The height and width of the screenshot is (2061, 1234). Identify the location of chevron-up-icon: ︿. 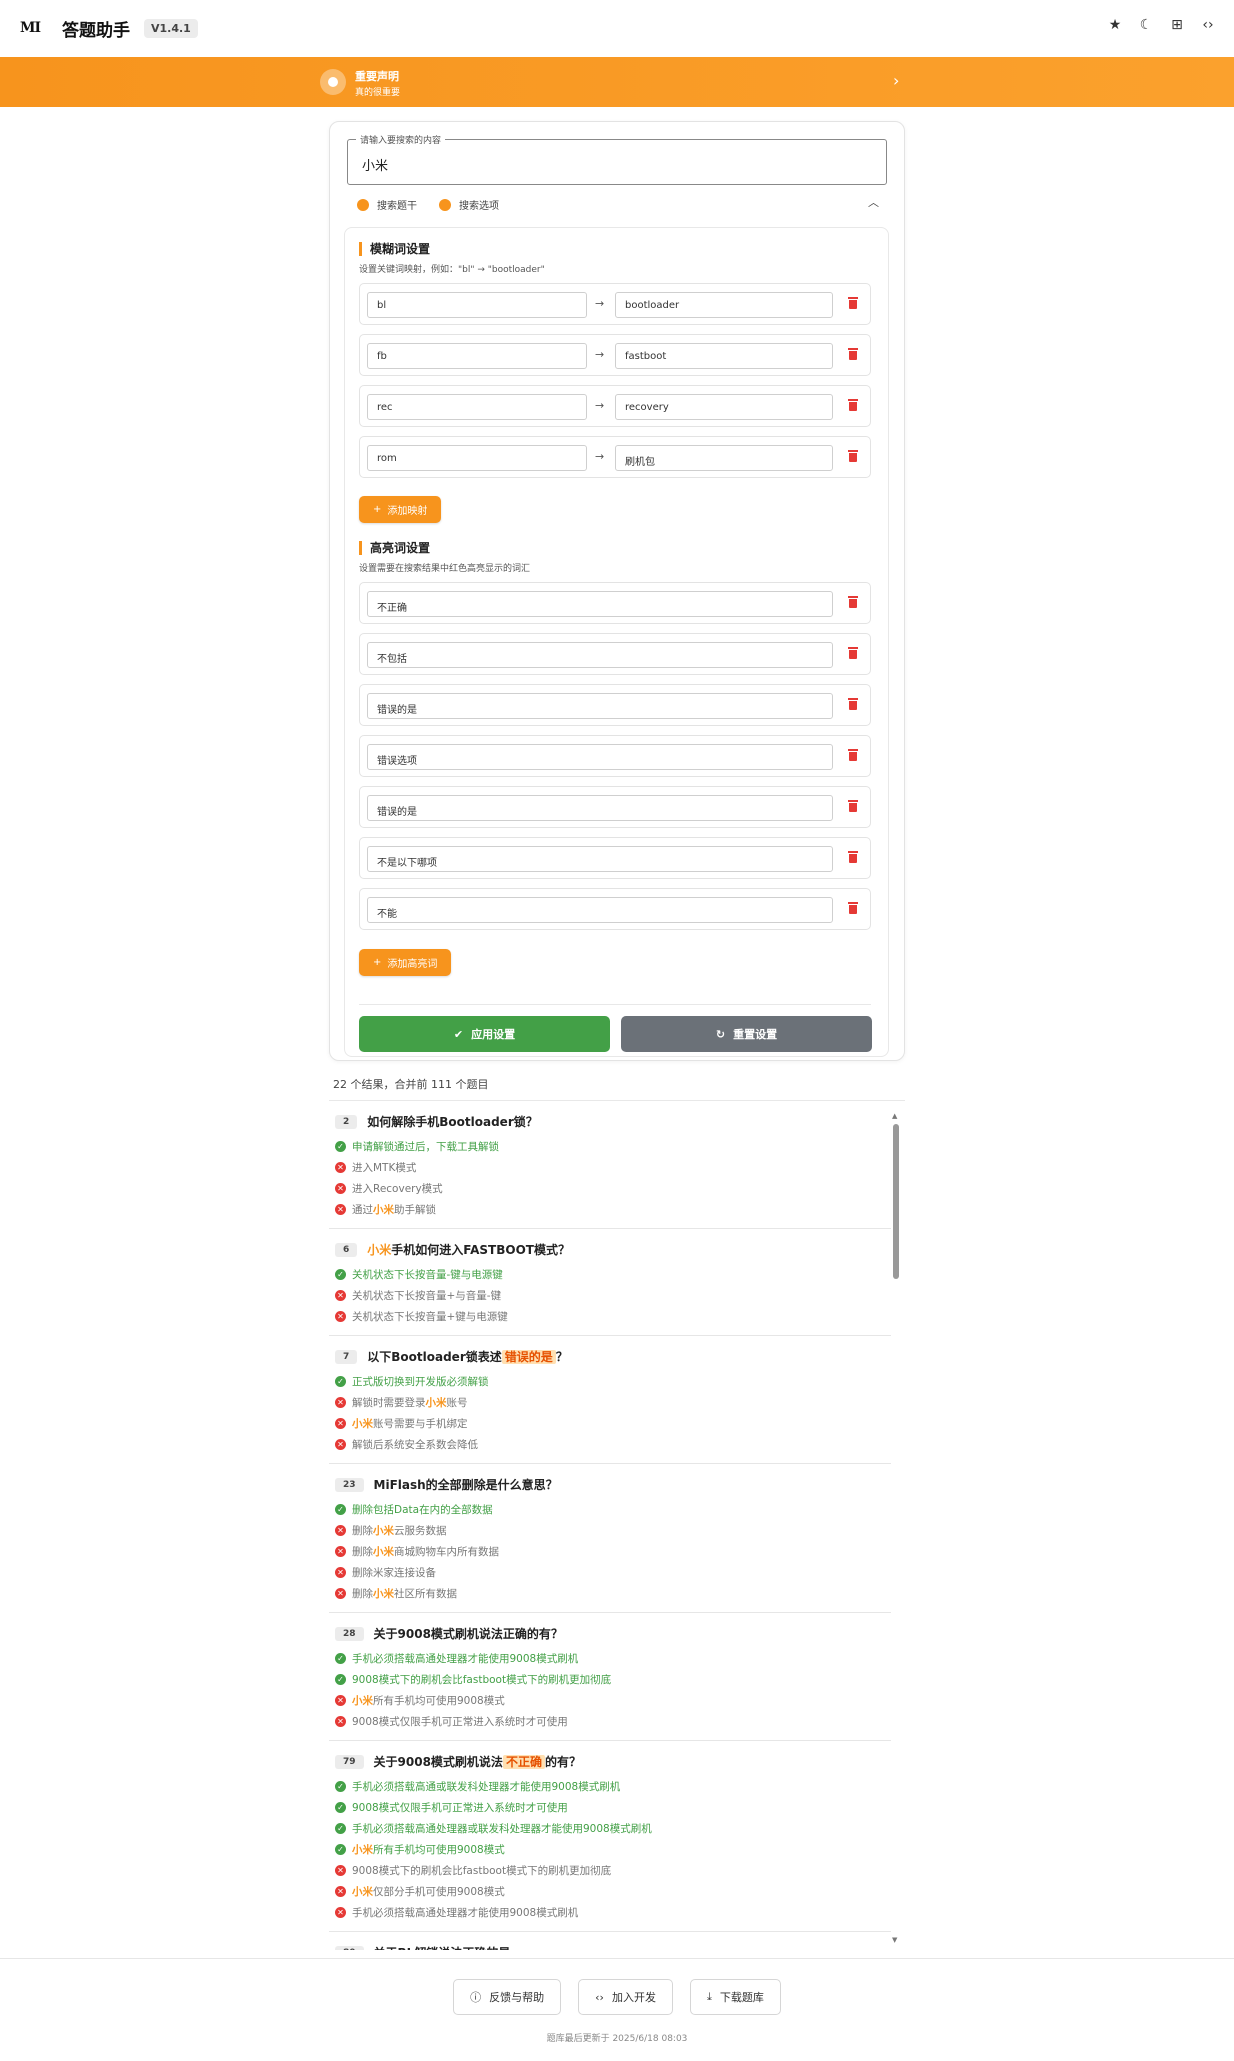
(873, 202).